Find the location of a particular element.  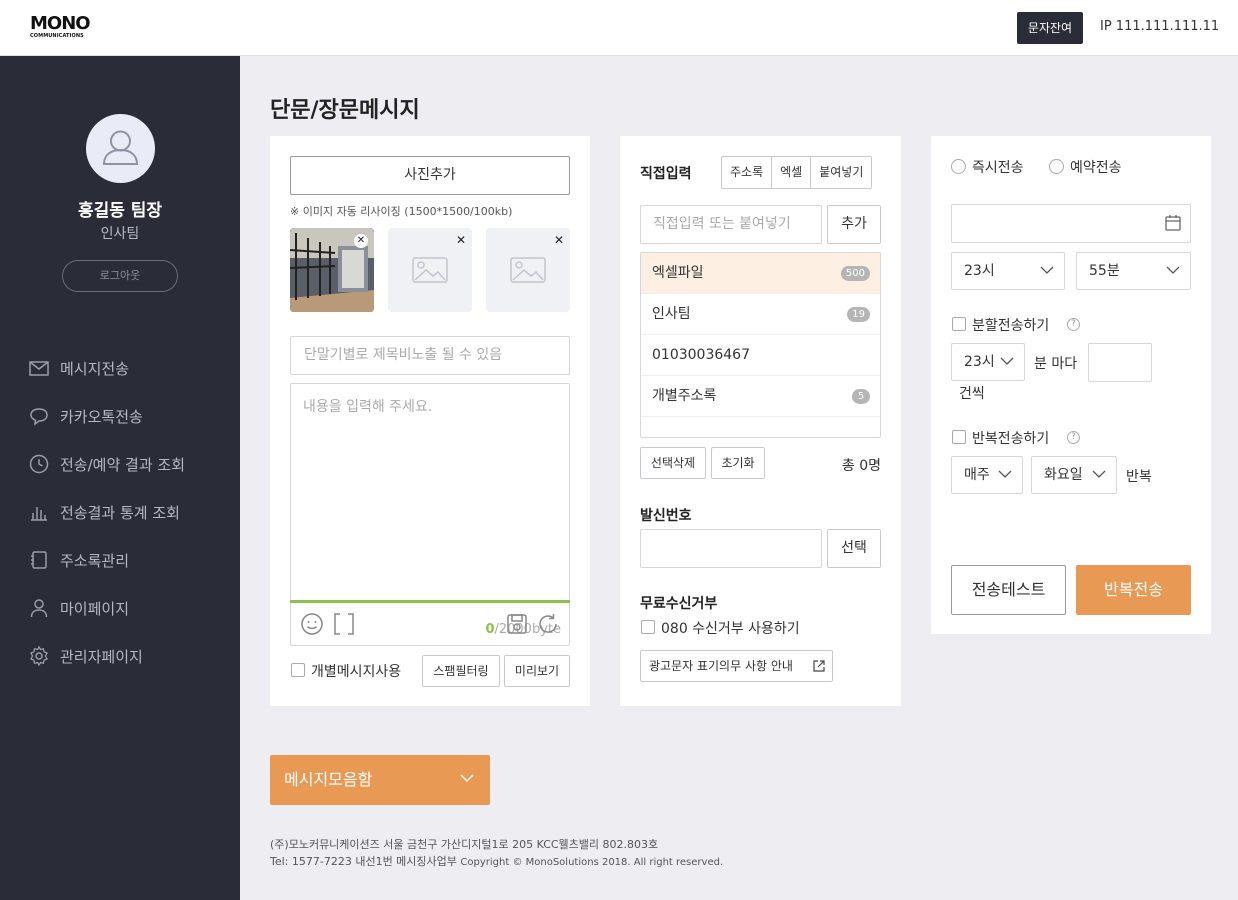

repeat-label: 반복 is located at coordinates (1139, 477).